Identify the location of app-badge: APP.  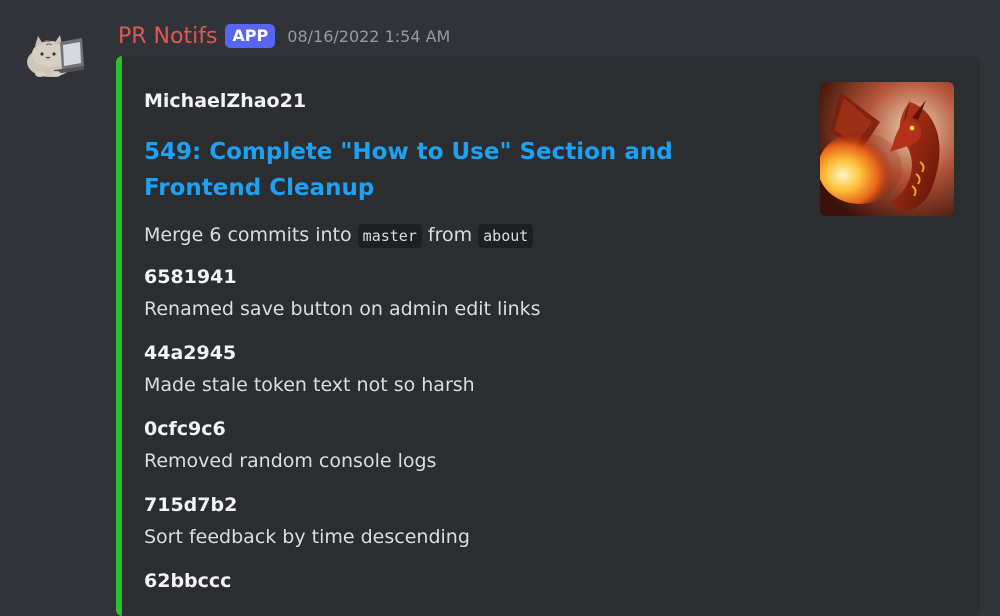
(250, 36).